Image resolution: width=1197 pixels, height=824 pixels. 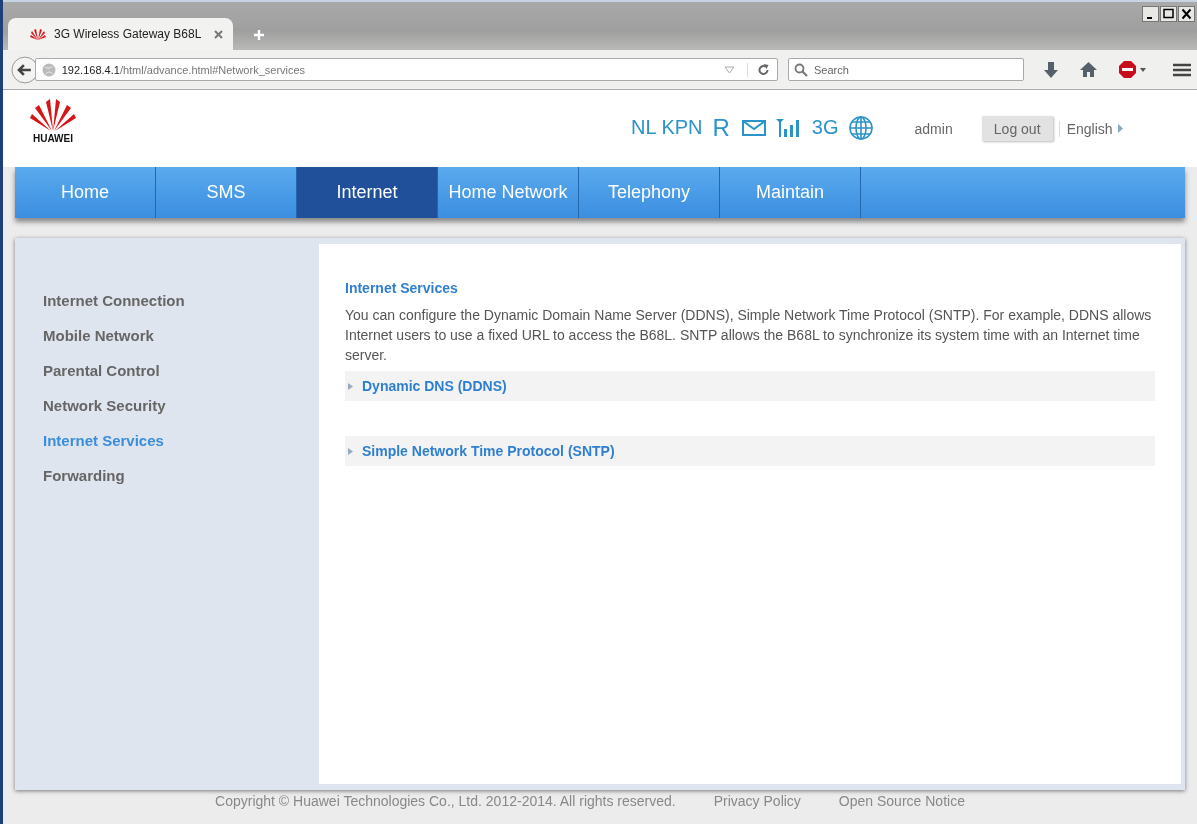 What do you see at coordinates (649, 192) in the screenshot?
I see `nav-tab: Telephony` at bounding box center [649, 192].